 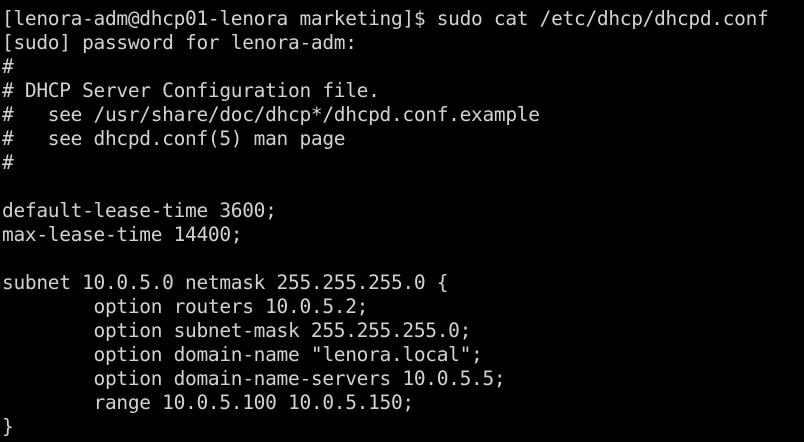 What do you see at coordinates (225, 282) in the screenshot?
I see `subnet-block-start-line: subnet 10.0.5.0 netmask 255.255.255.0 {` at bounding box center [225, 282].